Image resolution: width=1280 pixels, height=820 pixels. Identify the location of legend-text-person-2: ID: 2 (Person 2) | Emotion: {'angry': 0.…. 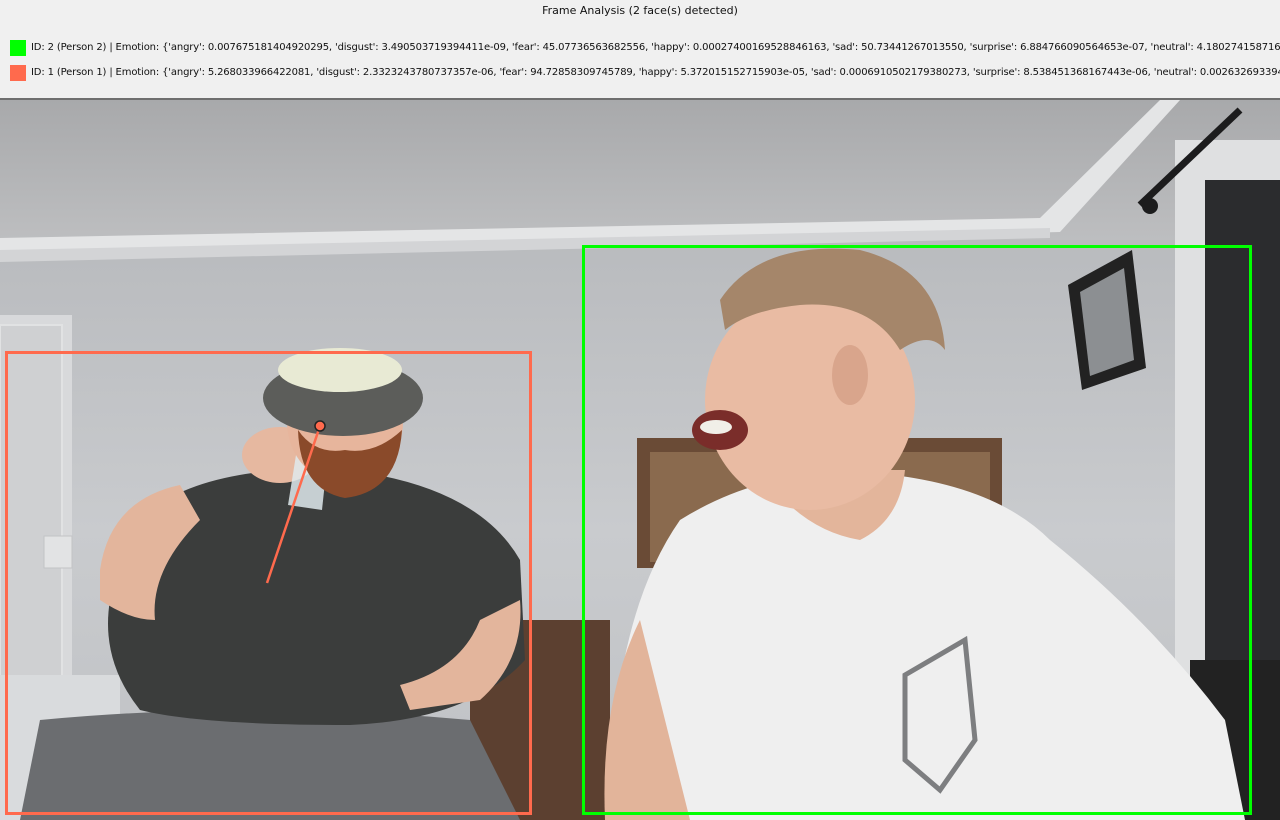
(655, 47).